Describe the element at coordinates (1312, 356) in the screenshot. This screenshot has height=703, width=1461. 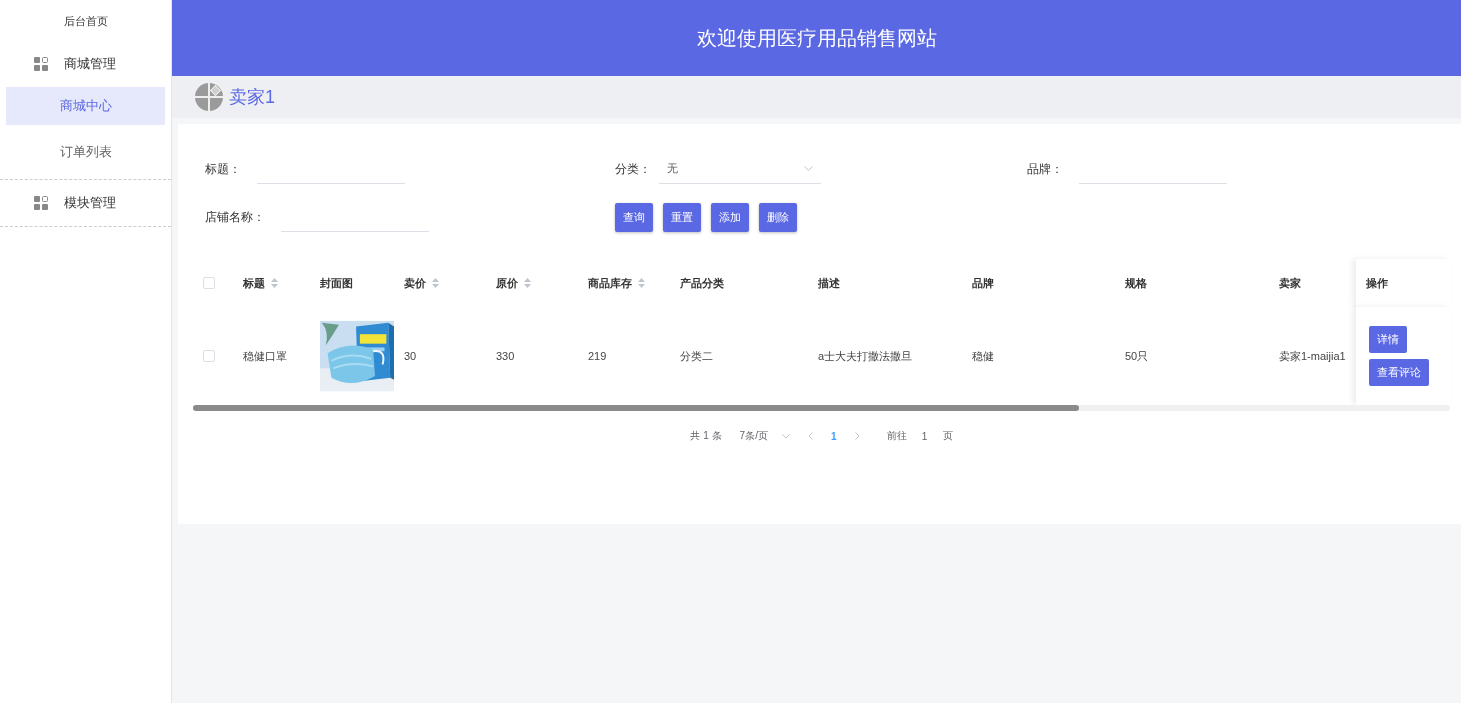
I see `table-cell: 卖家1-maijia1` at that location.